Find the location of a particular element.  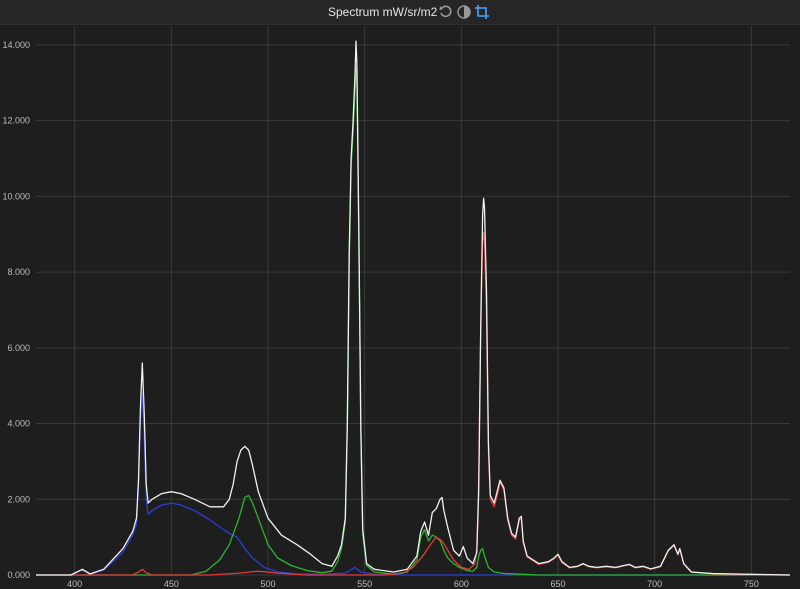

x-tick-label: 750 is located at coordinates (751, 584).